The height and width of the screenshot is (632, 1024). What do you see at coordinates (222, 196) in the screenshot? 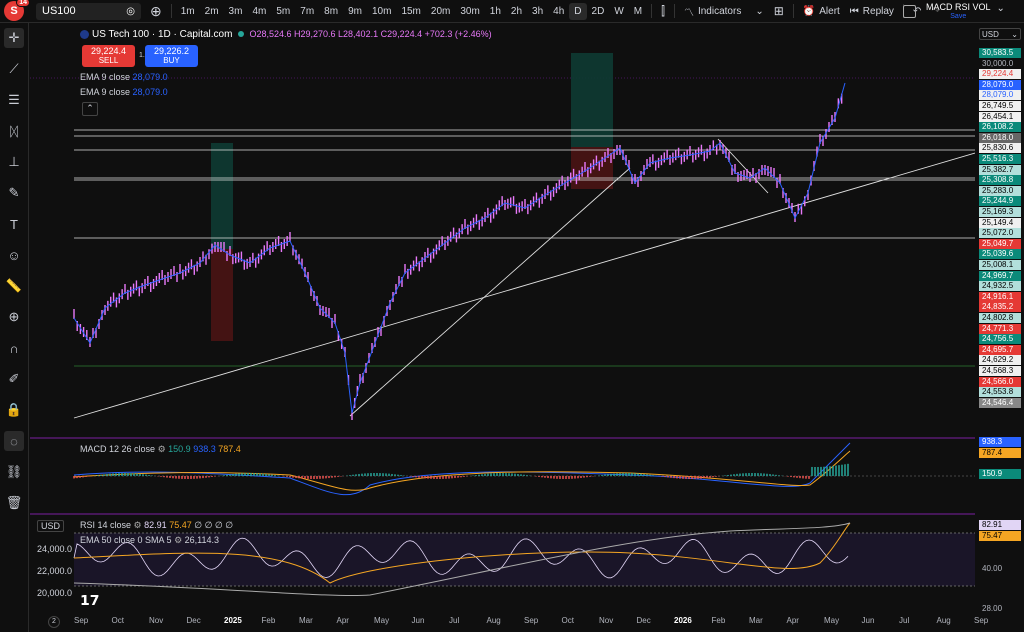
I see `long-position-box` at bounding box center [222, 196].